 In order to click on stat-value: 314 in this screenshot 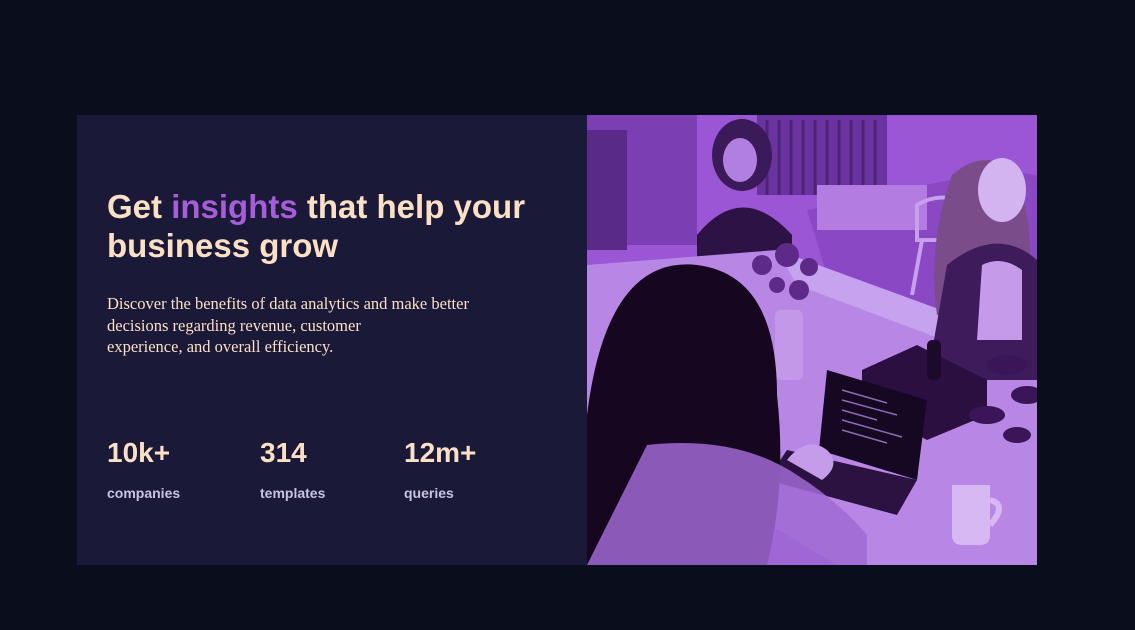, I will do `click(283, 452)`.